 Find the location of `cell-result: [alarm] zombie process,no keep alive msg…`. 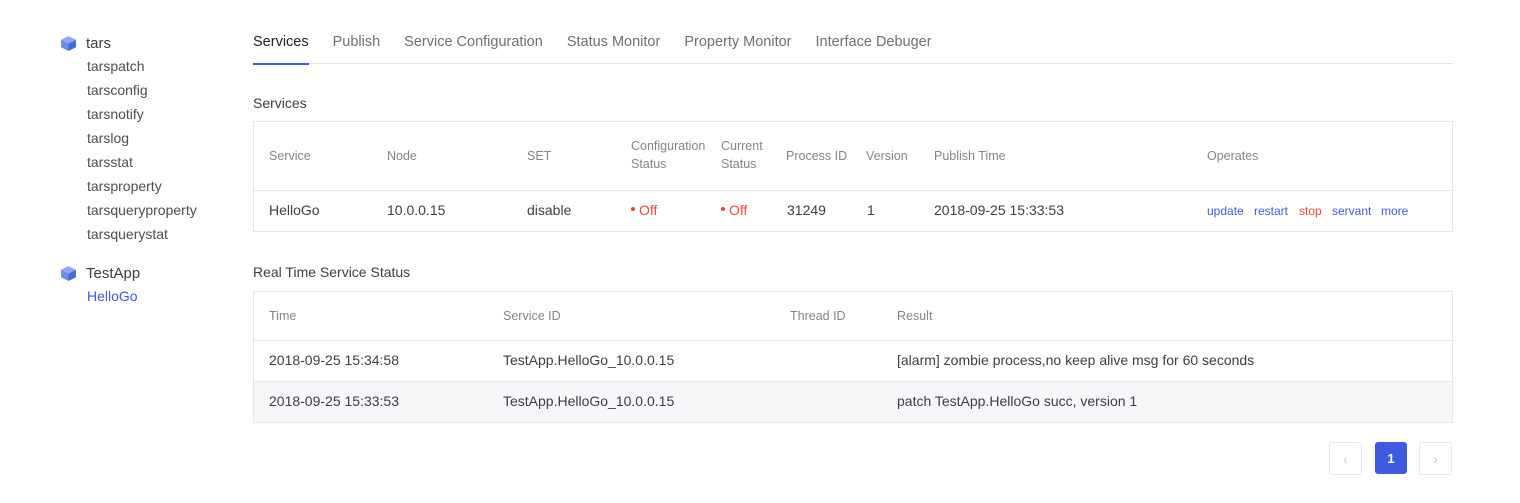

cell-result: [alarm] zombie process,no keep alive msg… is located at coordinates (1076, 360).